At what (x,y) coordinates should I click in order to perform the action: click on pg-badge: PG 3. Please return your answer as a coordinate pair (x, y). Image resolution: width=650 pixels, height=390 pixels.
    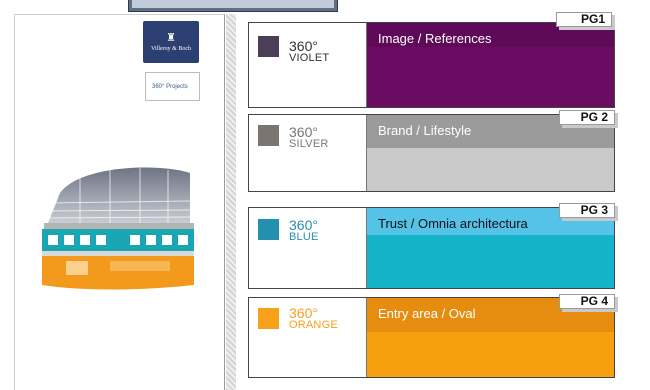
    Looking at the image, I should click on (587, 210).